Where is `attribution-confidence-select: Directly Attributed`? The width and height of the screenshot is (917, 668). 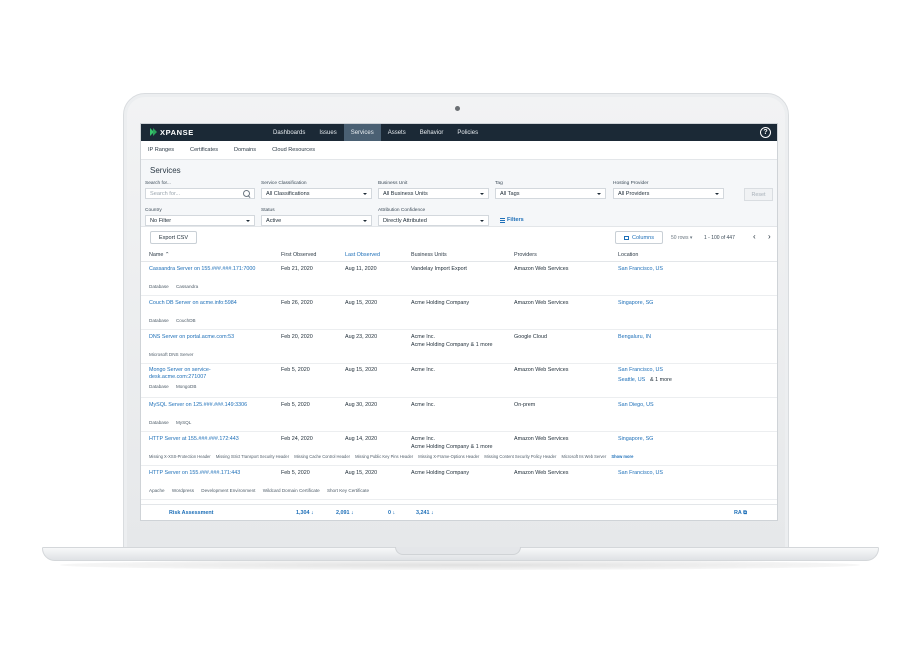 attribution-confidence-select: Directly Attributed is located at coordinates (433, 220).